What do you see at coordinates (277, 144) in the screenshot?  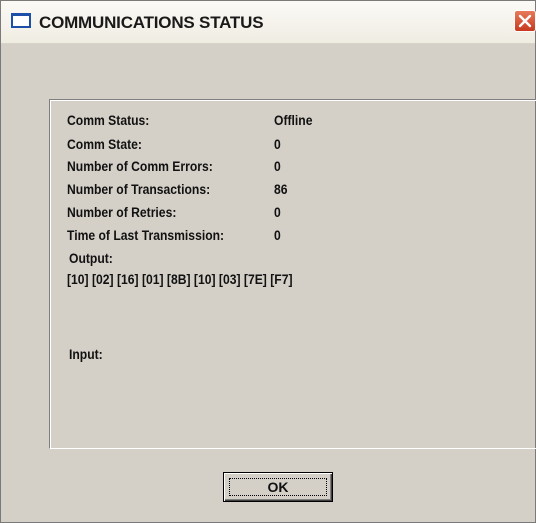 I see `comm-state-value: 0` at bounding box center [277, 144].